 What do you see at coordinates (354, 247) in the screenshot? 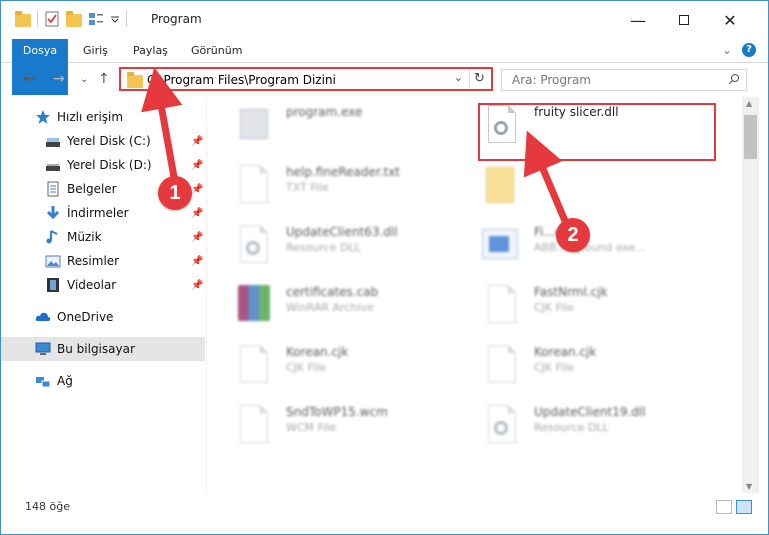
I see `file-item: UpdateClient63.dll Resource DLL` at bounding box center [354, 247].